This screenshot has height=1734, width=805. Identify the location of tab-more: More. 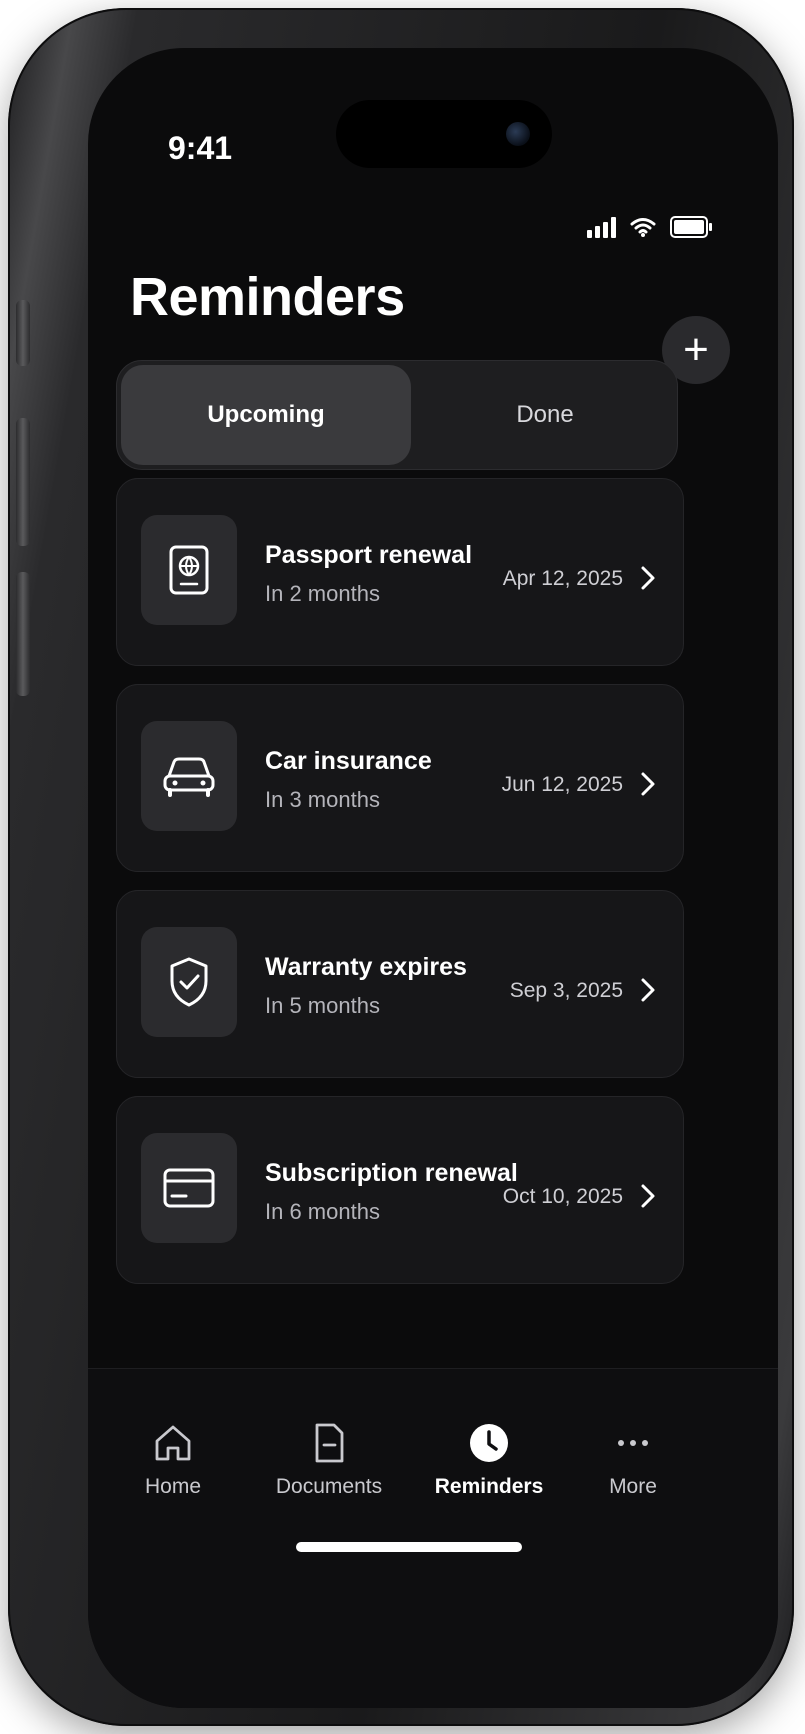
(633, 1460).